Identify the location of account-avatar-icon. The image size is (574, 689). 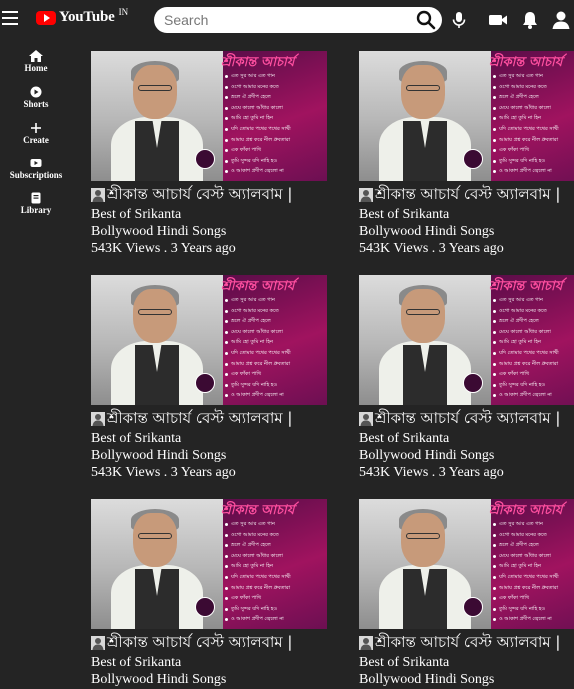
(561, 20).